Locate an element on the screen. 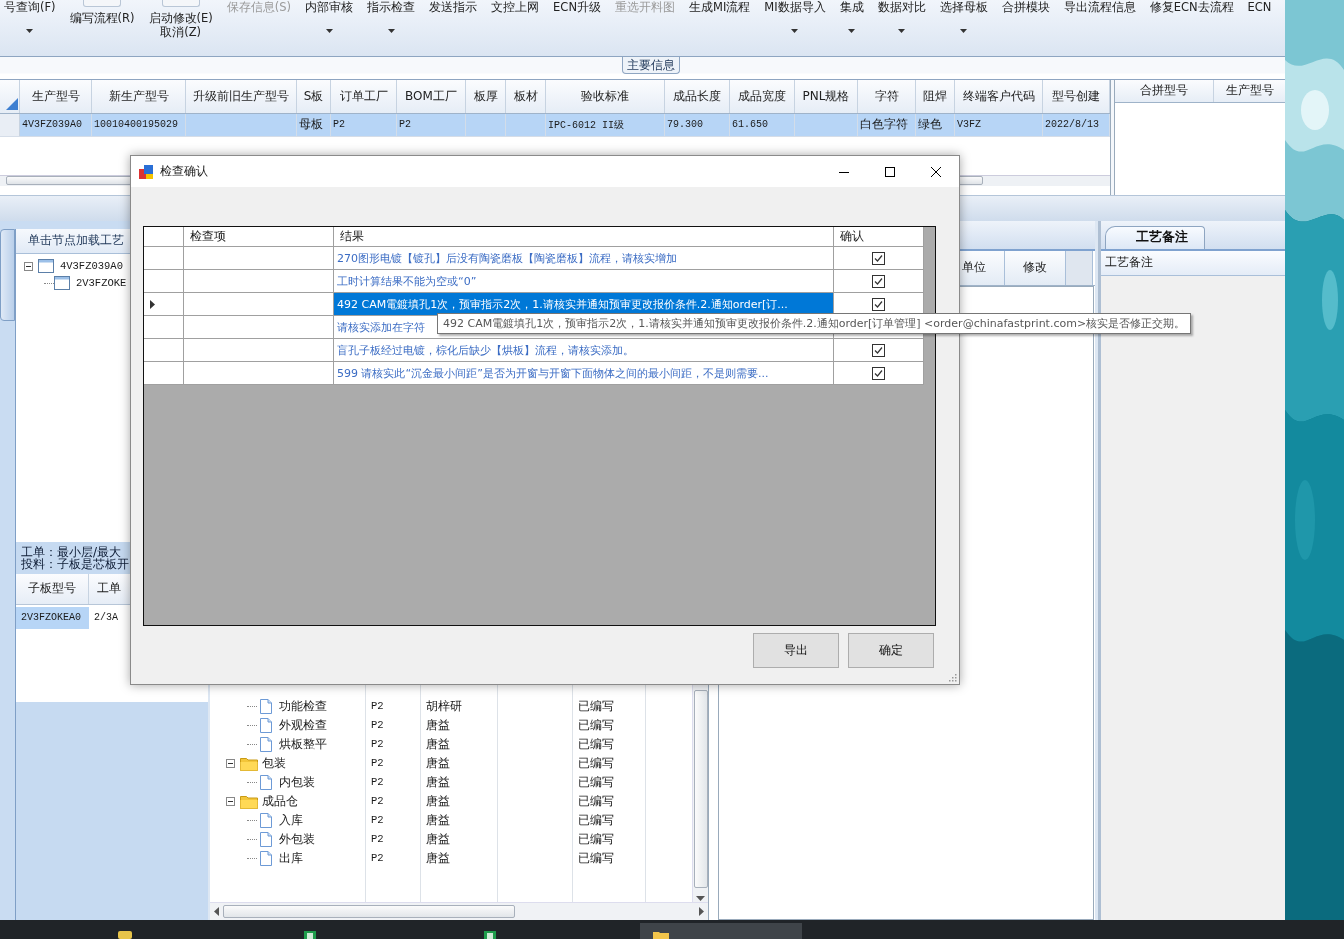 The image size is (1344, 939). toolbar-button: 数据对比 is located at coordinates (901, 7).